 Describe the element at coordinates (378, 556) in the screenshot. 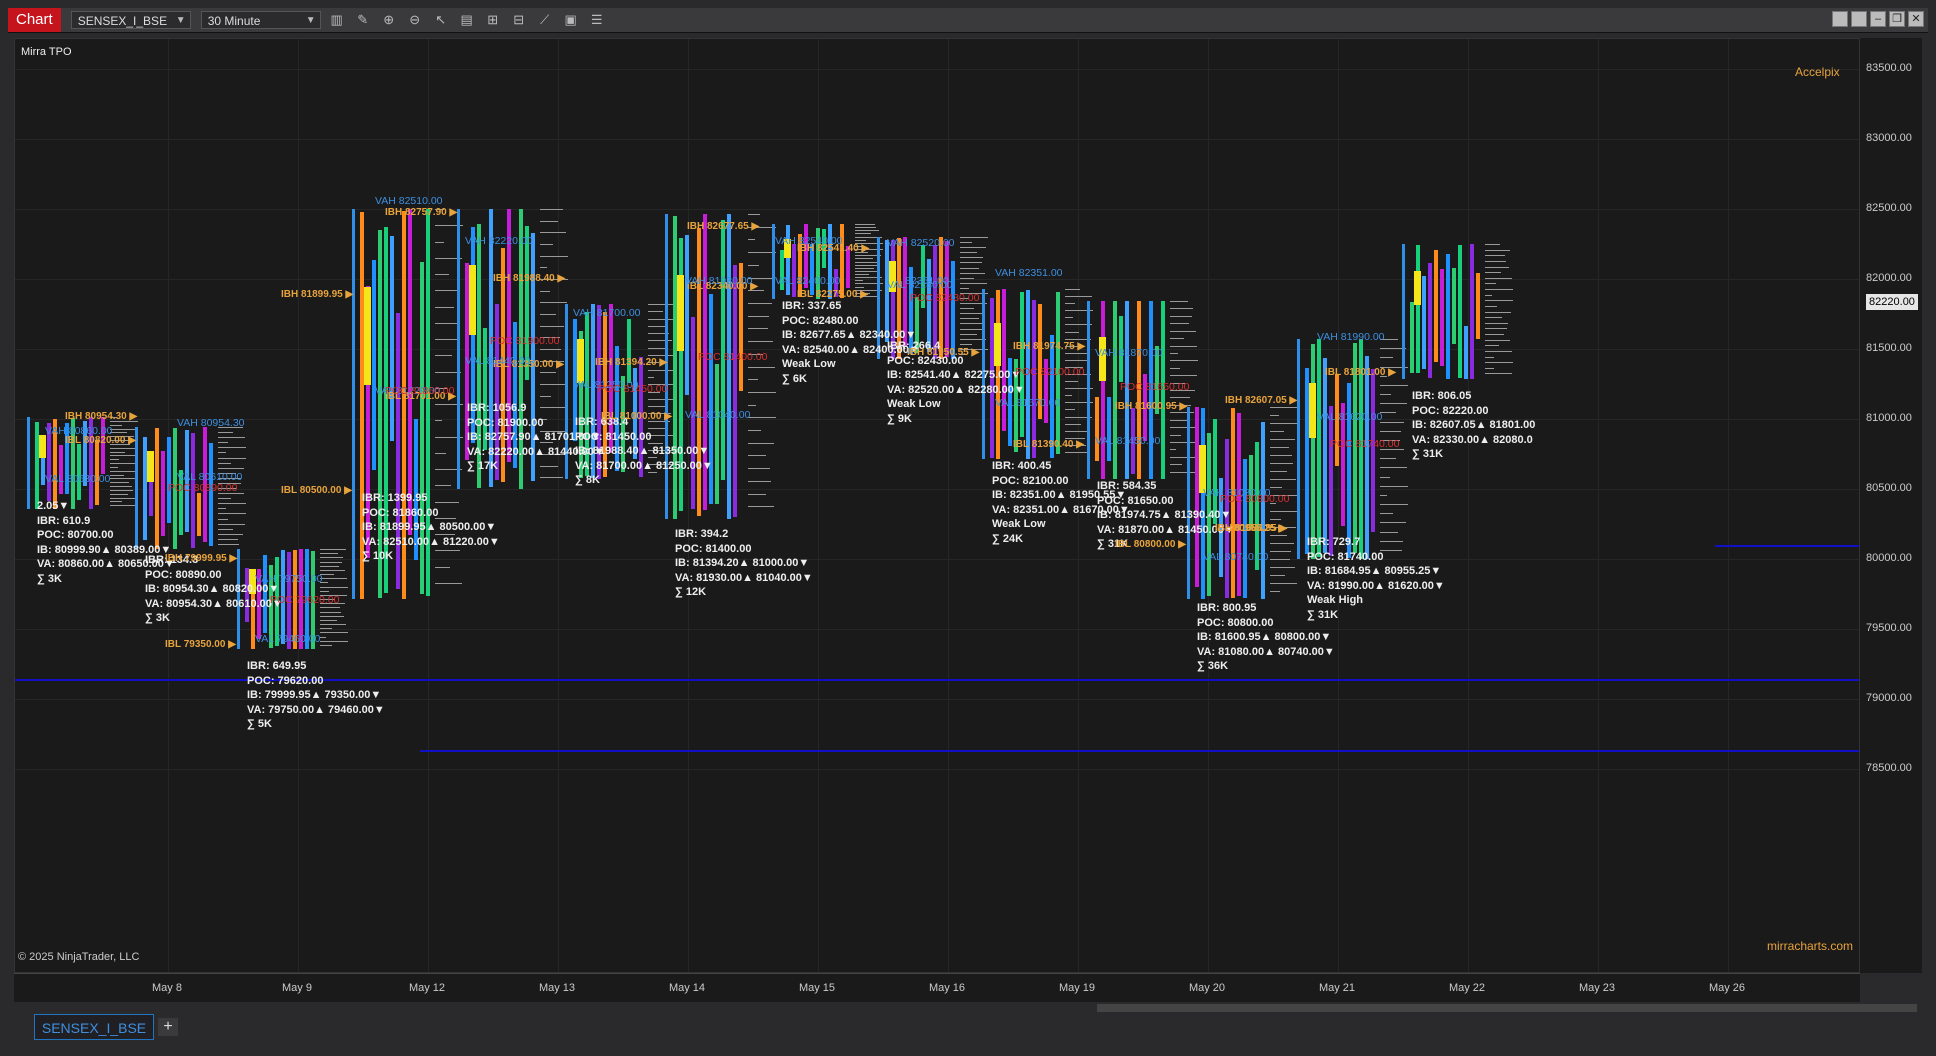

I see `stat-line: ∑ 10K` at that location.